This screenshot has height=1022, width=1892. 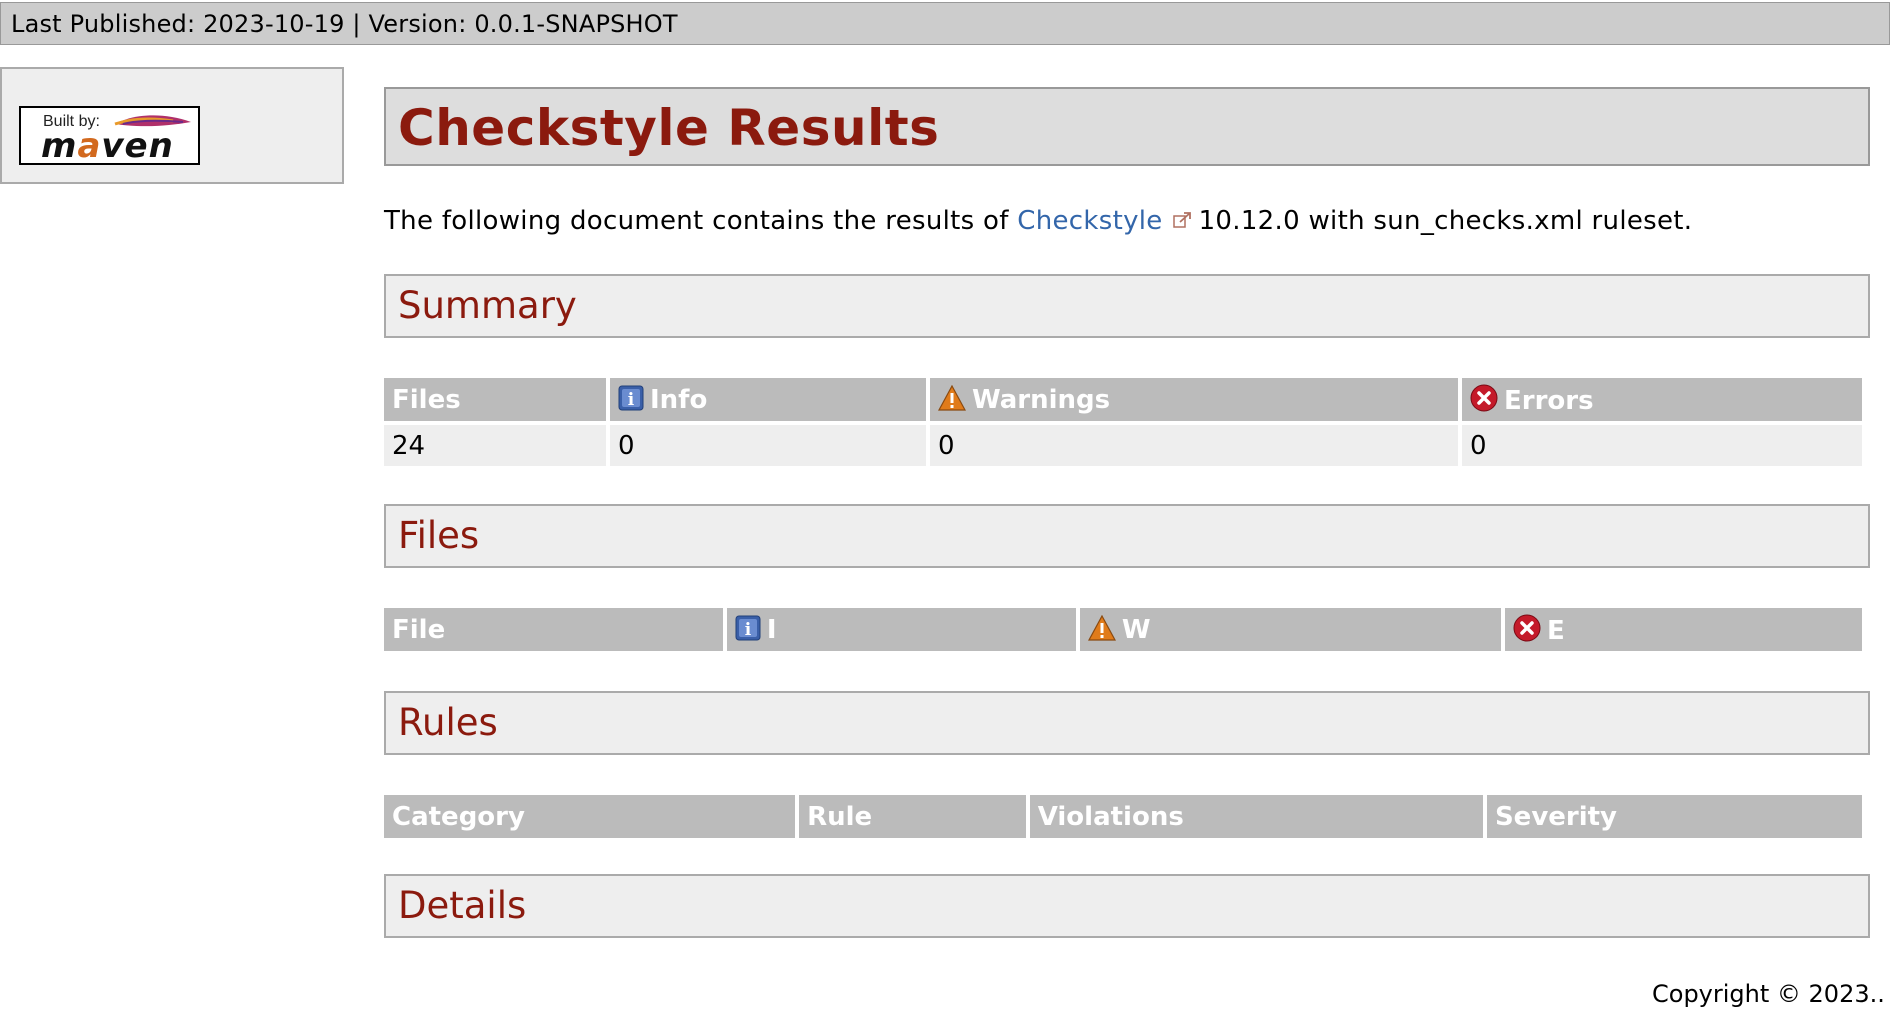 I want to click on page-title-box: Checkstyle Results, so click(x=1127, y=126).